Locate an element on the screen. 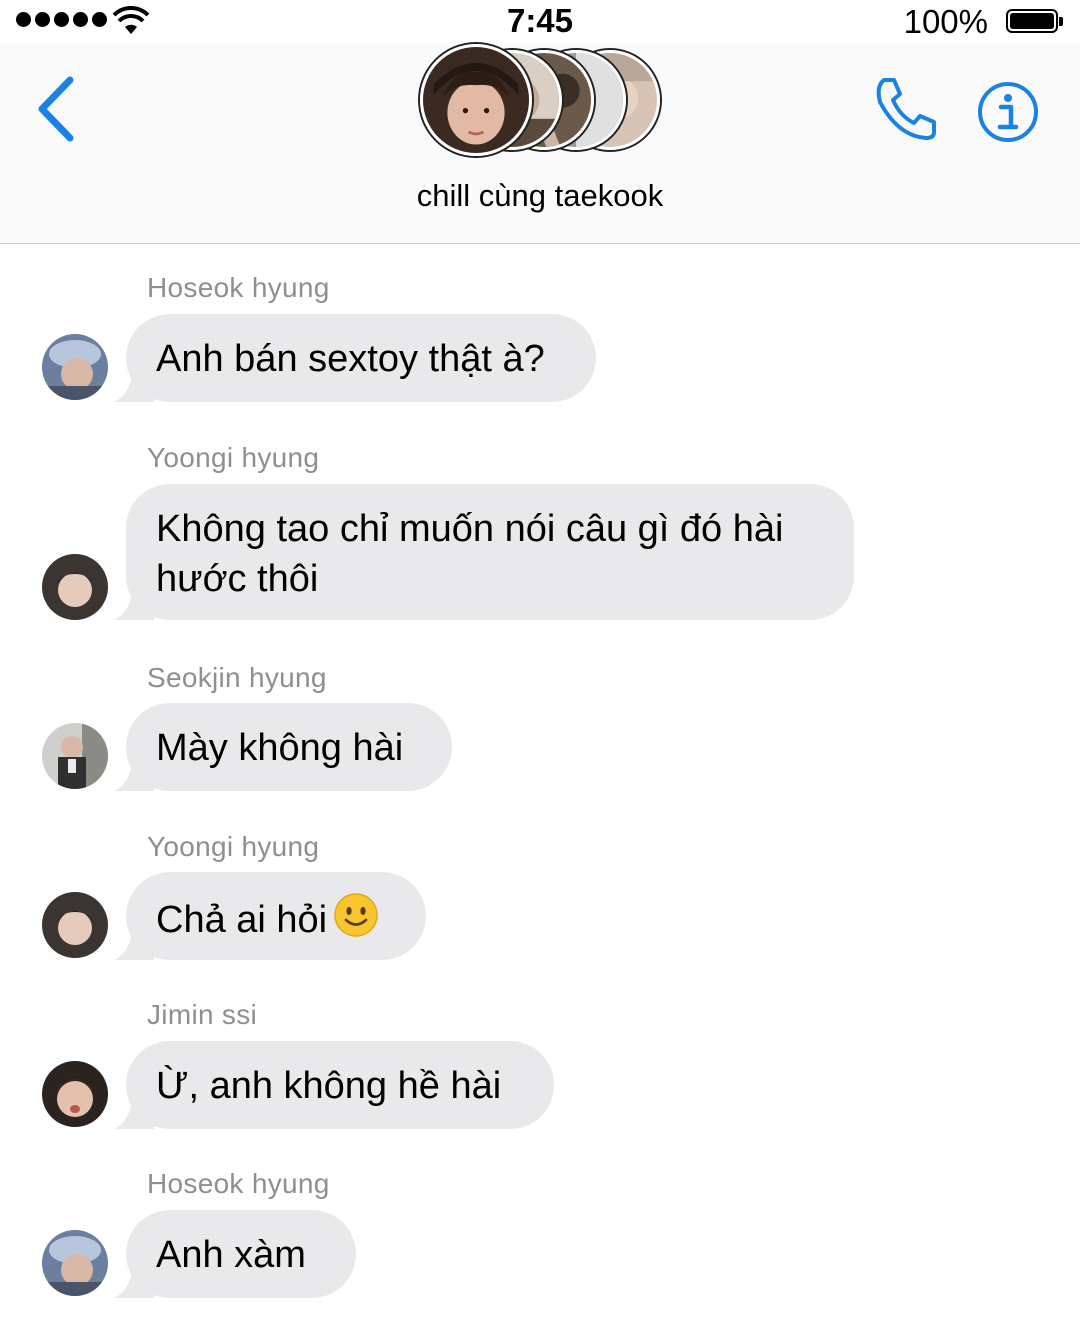 The image size is (1080, 1325). sender-name: Jimin ssi is located at coordinates (202, 1014).